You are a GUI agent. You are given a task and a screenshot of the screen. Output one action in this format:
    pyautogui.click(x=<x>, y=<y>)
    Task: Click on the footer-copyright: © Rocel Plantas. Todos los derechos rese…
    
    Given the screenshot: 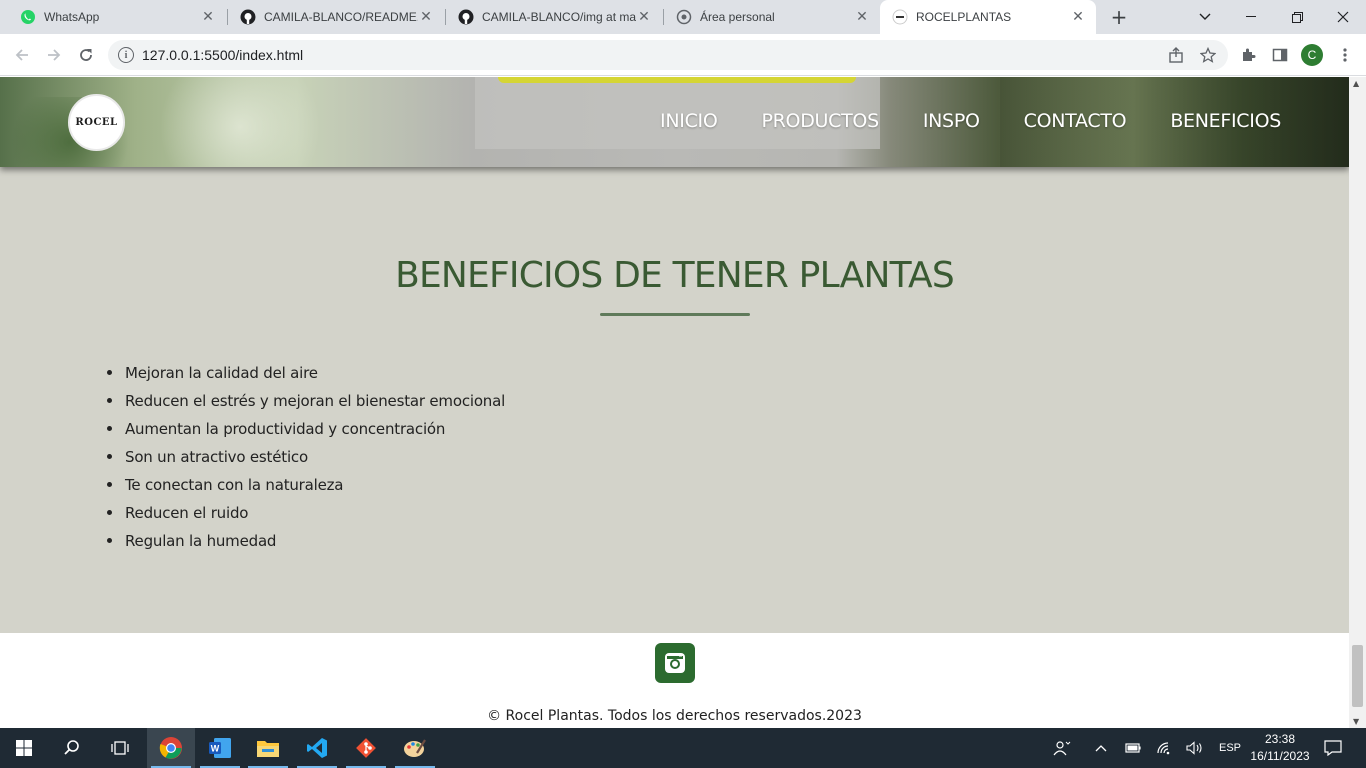 What is the action you would take?
    pyautogui.click(x=674, y=716)
    